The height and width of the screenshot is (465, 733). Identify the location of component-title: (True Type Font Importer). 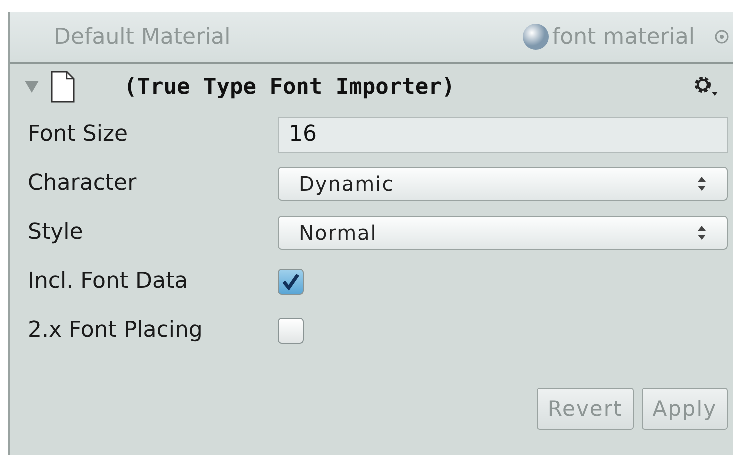
(290, 87).